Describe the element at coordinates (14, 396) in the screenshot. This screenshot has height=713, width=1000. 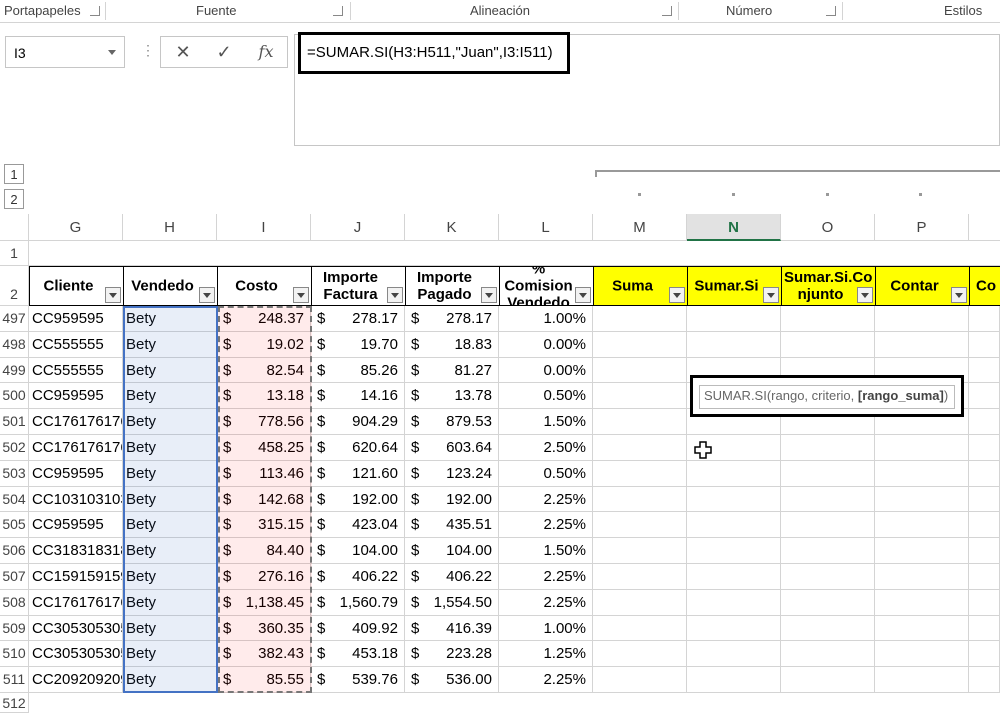
I see `row-header: 500` at that location.